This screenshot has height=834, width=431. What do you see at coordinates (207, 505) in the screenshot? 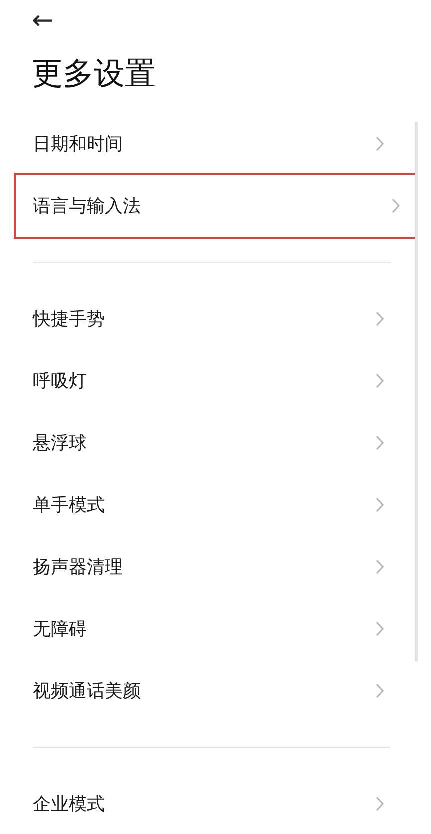
I see `settings-item: 单手模式` at bounding box center [207, 505].